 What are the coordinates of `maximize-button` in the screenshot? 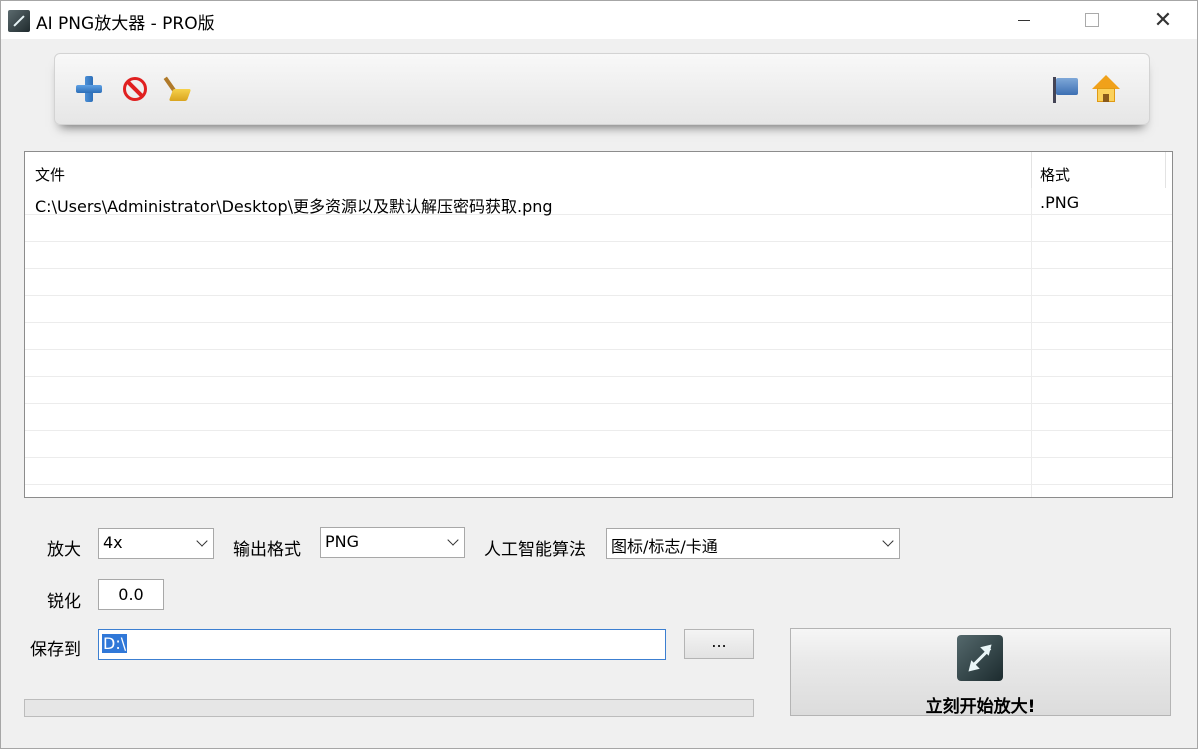 It's located at (1092, 20).